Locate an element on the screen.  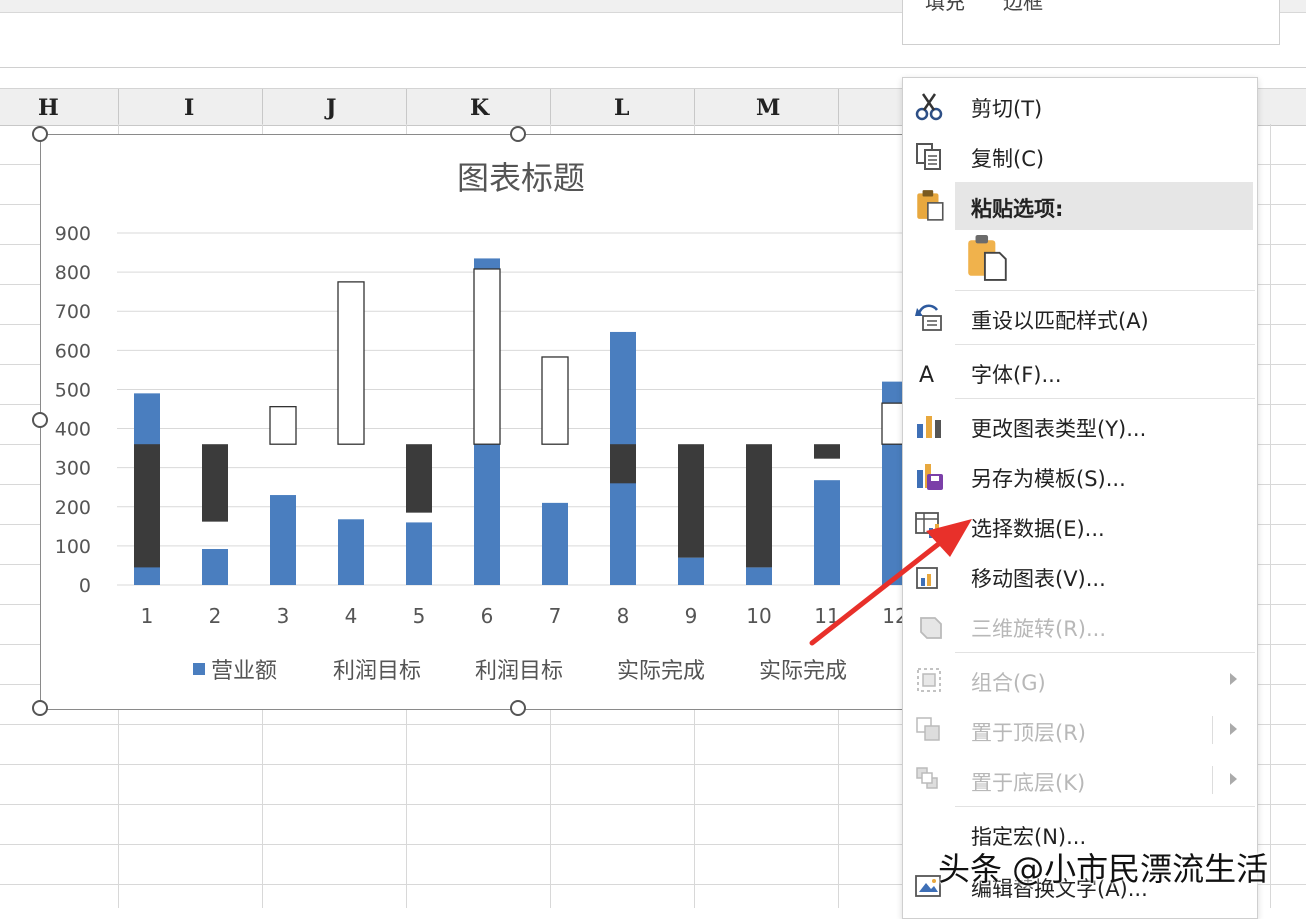
column-header-l: L is located at coordinates (621, 108).